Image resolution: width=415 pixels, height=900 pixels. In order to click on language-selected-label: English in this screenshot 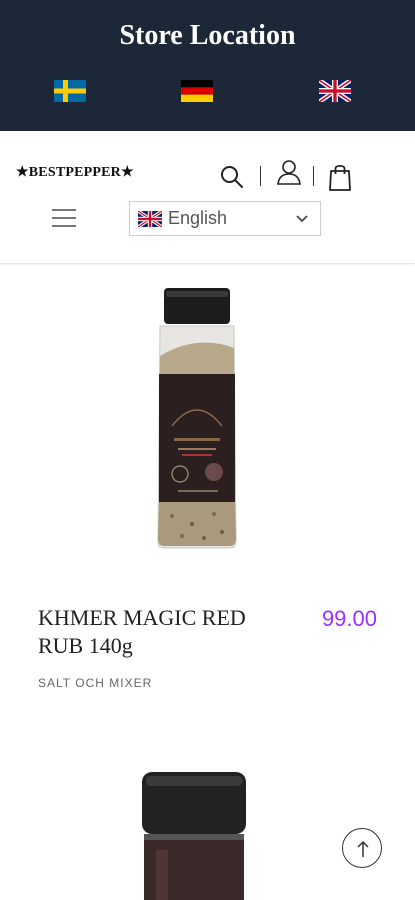, I will do `click(198, 218)`.